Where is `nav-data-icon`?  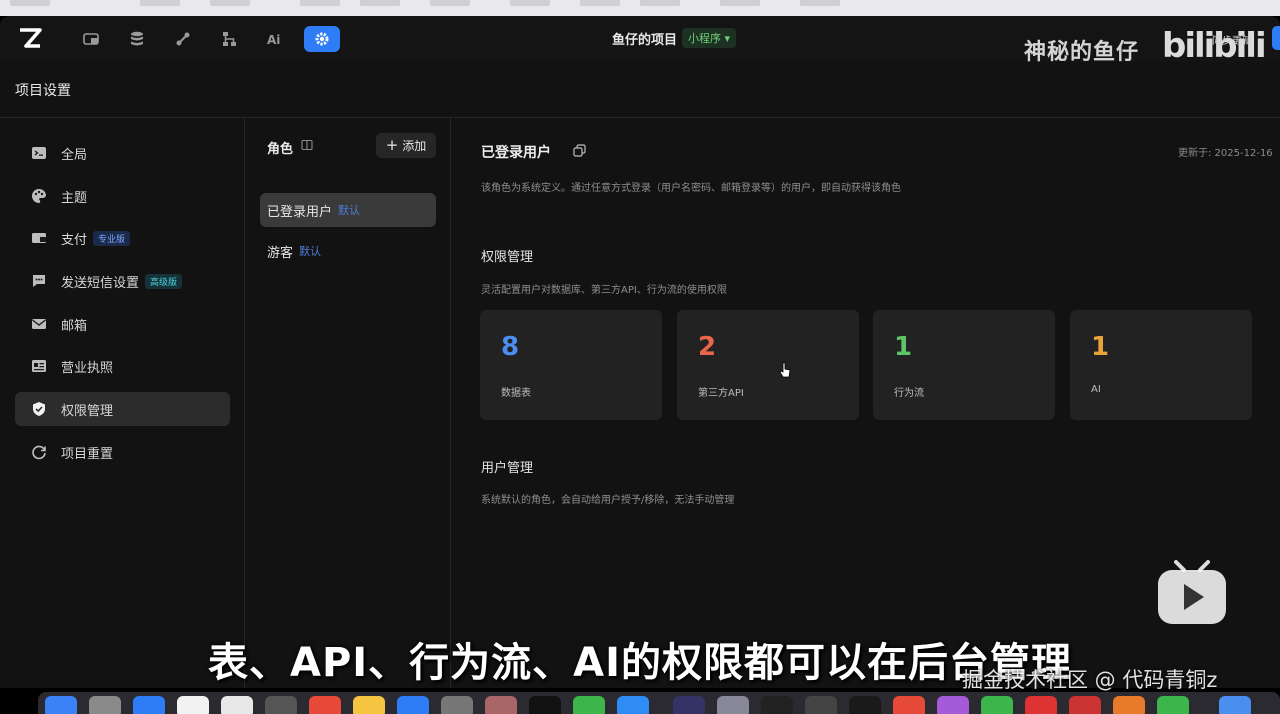 nav-data-icon is located at coordinates (91, 39).